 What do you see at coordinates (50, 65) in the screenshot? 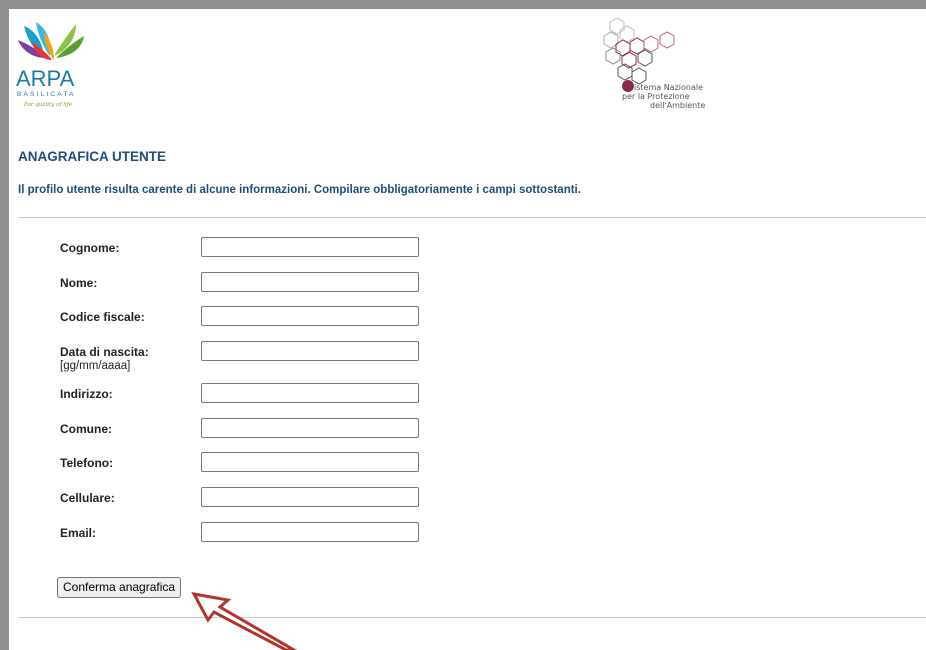
I see `arpa-logo: ARPA BASILICATA For quality of life` at bounding box center [50, 65].